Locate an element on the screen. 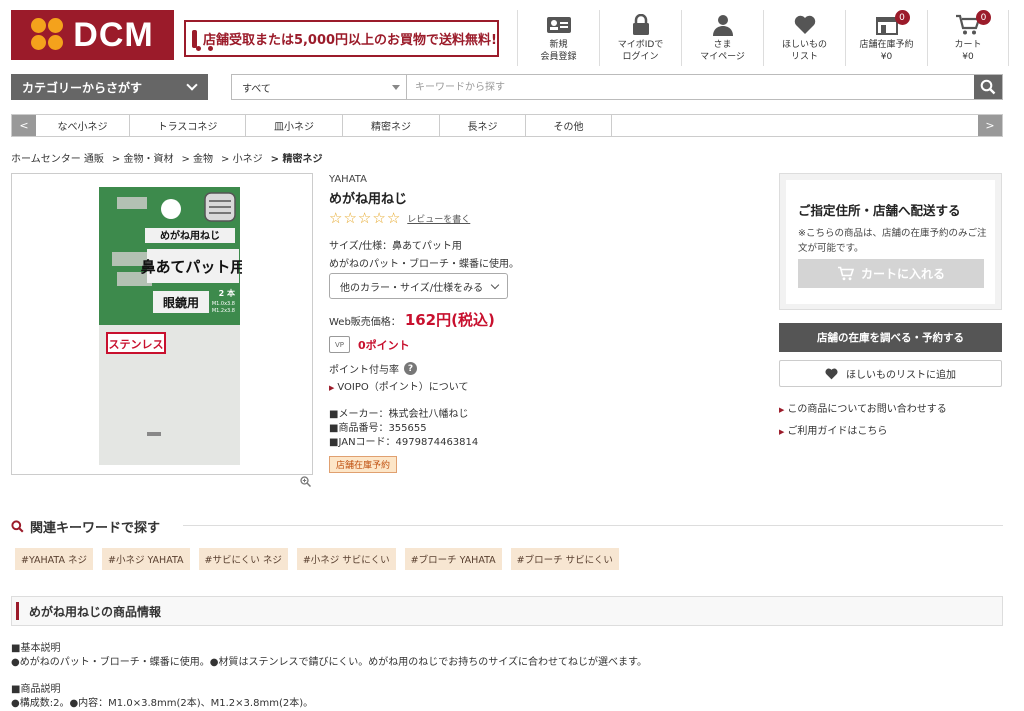 The width and height of the screenshot is (1024, 711). related-keywords-title: 関連キーワードで探す is located at coordinates (95, 528).